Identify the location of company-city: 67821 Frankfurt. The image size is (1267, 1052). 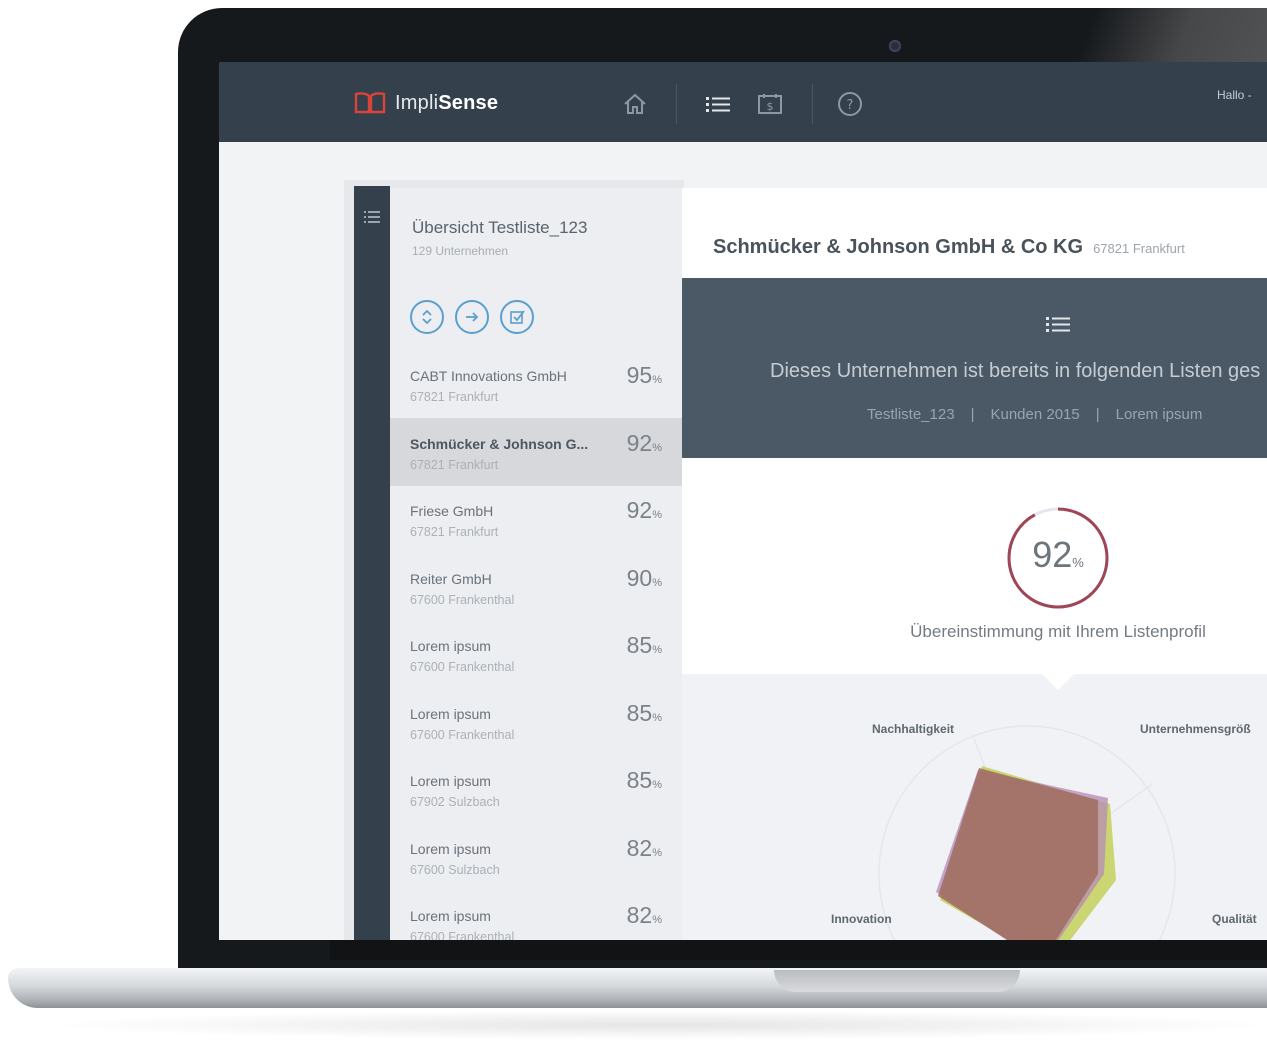
(1139, 248).